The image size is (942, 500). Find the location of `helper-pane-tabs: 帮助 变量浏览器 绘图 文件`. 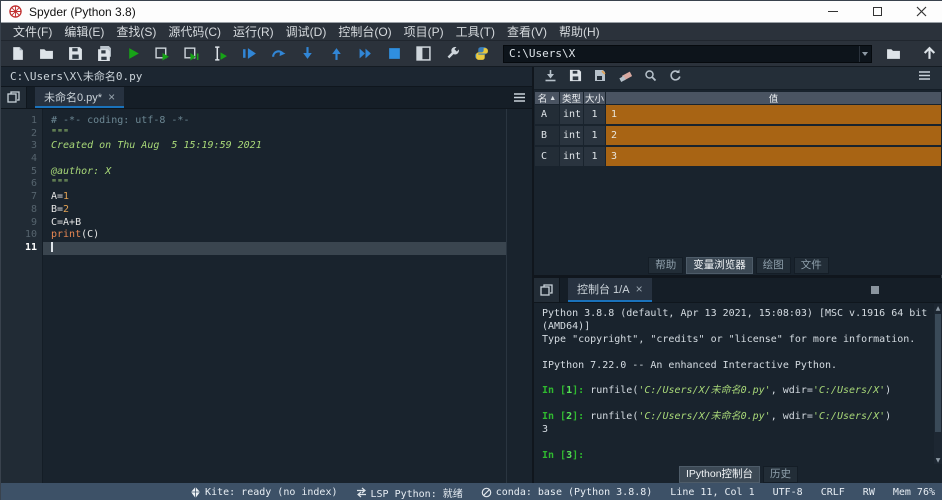

helper-pane-tabs: 帮助 变量浏览器 绘图 文件 is located at coordinates (738, 265).